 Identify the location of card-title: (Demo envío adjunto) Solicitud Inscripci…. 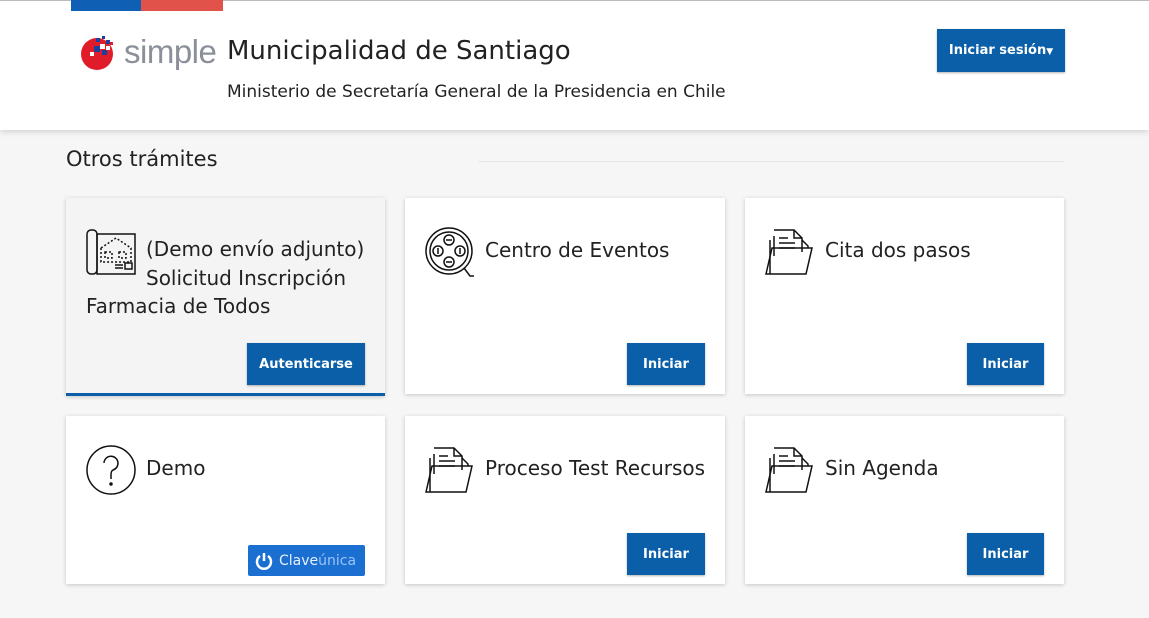
(256, 264).